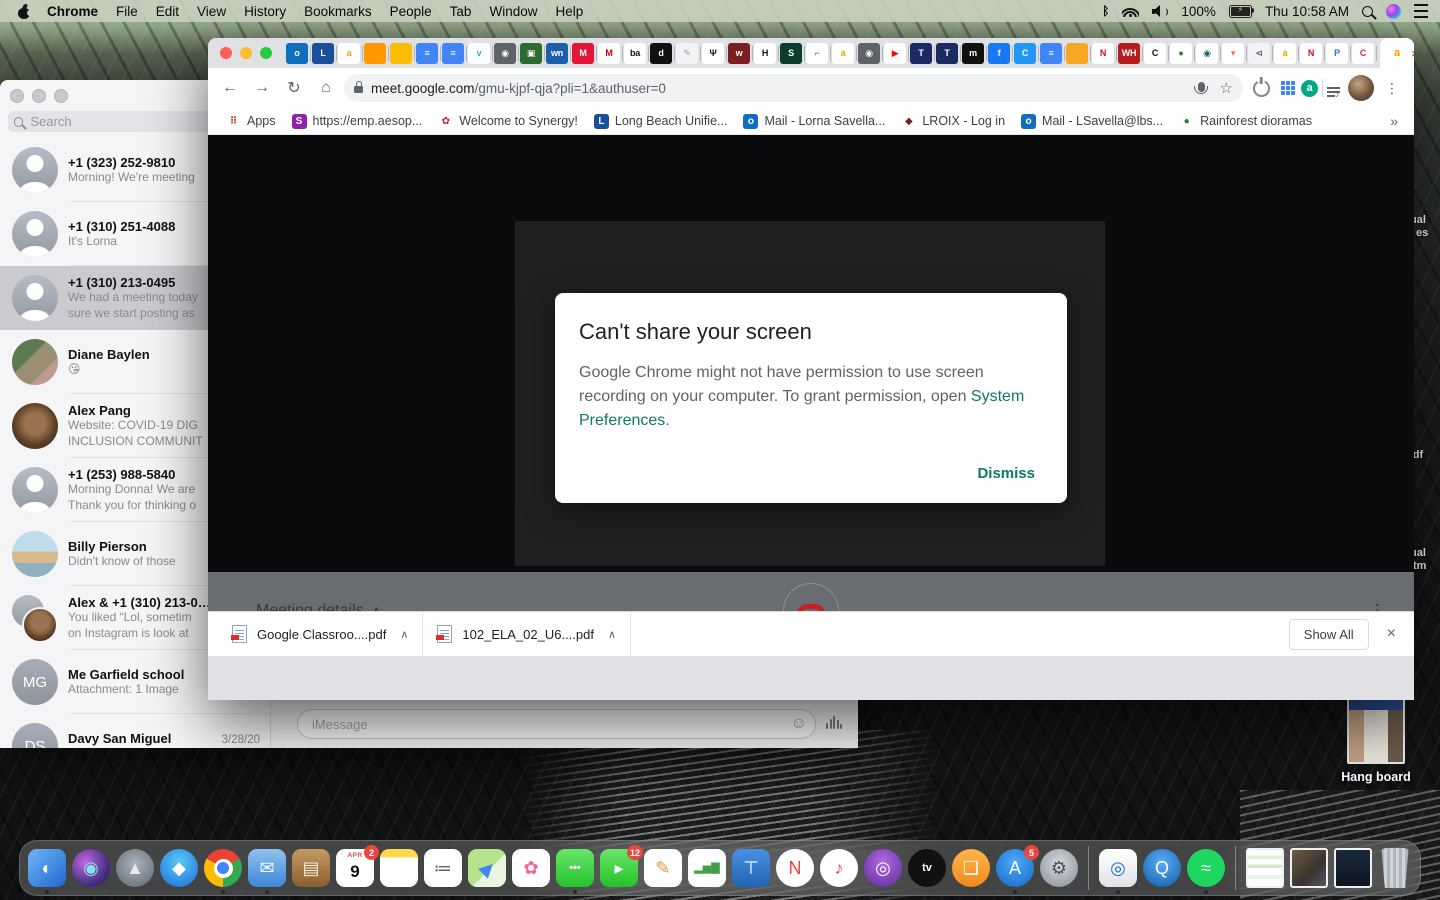  I want to click on bookmark-star-icon: ☆, so click(1226, 88).